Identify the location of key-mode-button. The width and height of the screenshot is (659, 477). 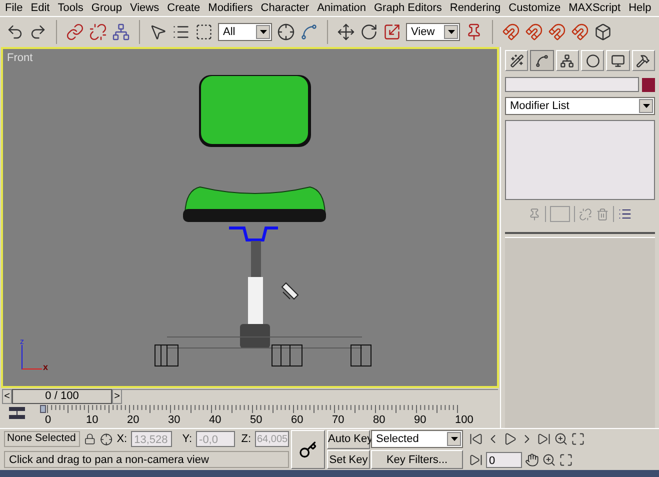
(308, 449).